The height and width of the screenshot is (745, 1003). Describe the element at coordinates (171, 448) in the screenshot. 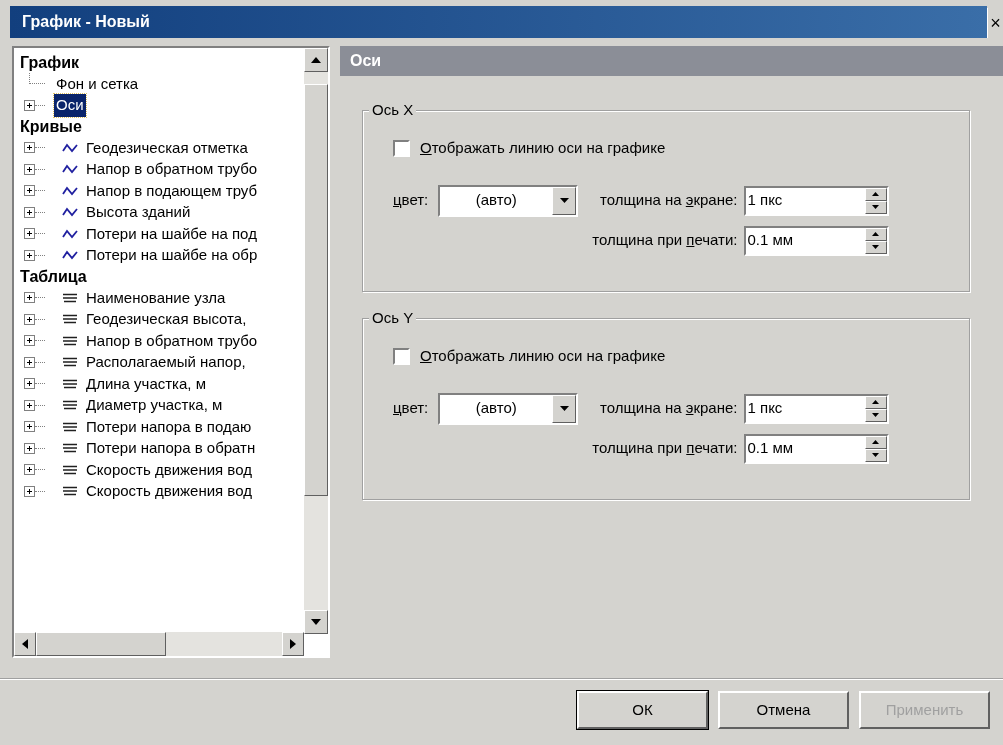

I see `tree-item: Потери напора в обратн` at that location.